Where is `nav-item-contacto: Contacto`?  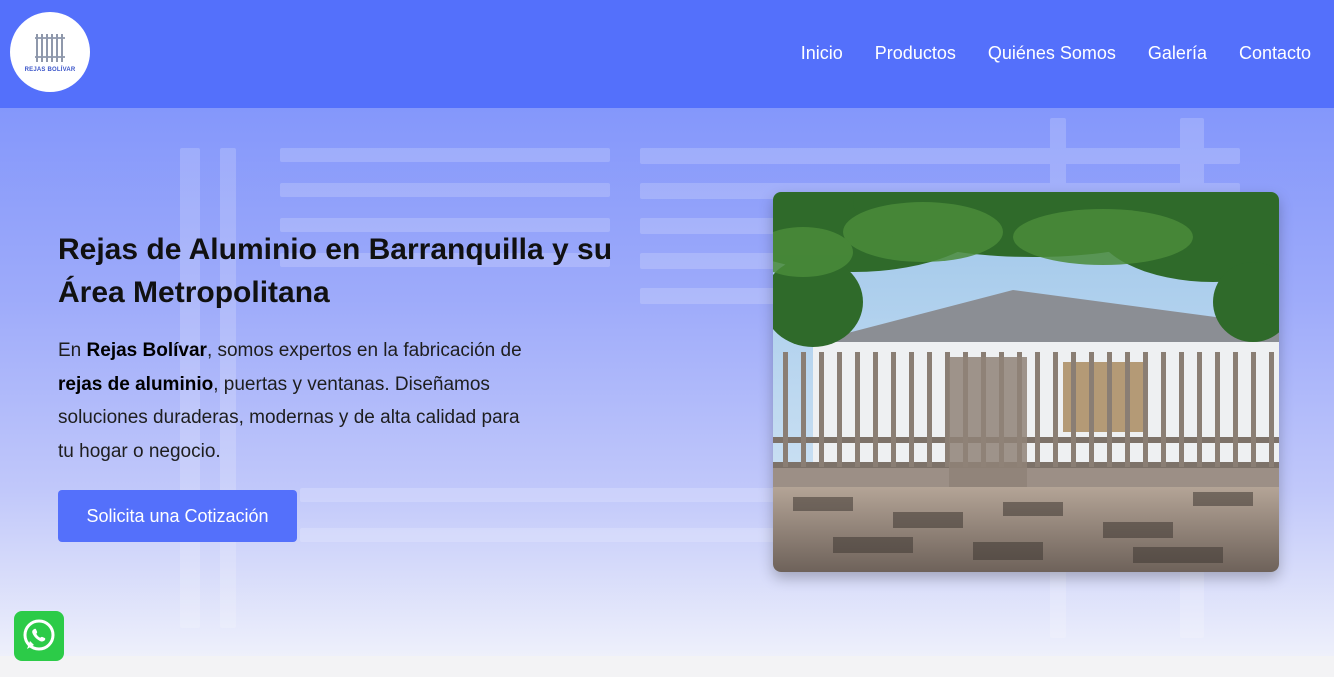
nav-item-contacto: Contacto is located at coordinates (1275, 53).